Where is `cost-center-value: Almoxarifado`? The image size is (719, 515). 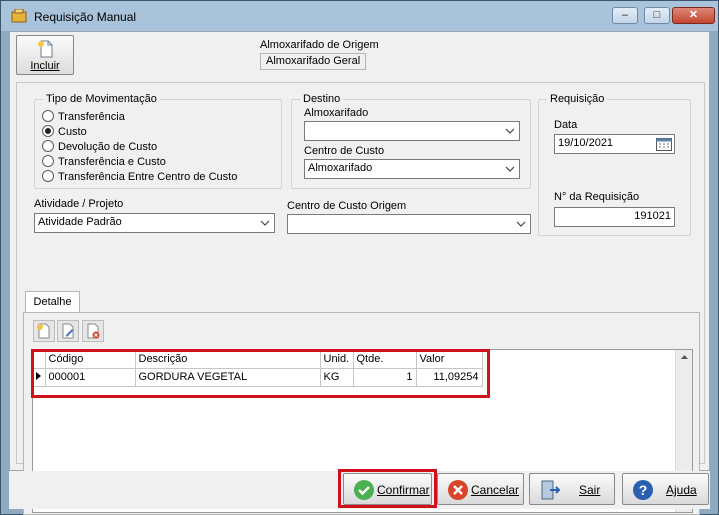 cost-center-value: Almoxarifado is located at coordinates (340, 168).